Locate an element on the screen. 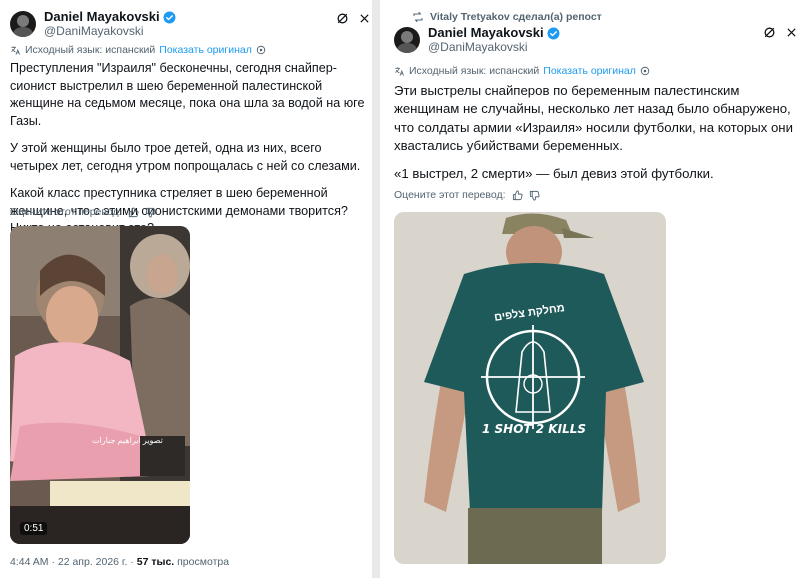 This screenshot has height=578, width=800. repost-icon is located at coordinates (418, 17).